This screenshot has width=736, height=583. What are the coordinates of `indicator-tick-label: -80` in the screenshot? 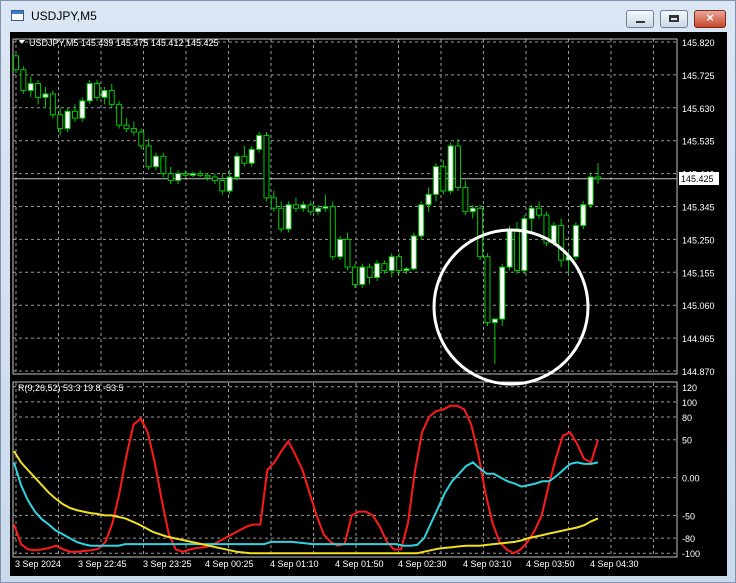 It's located at (688, 539).